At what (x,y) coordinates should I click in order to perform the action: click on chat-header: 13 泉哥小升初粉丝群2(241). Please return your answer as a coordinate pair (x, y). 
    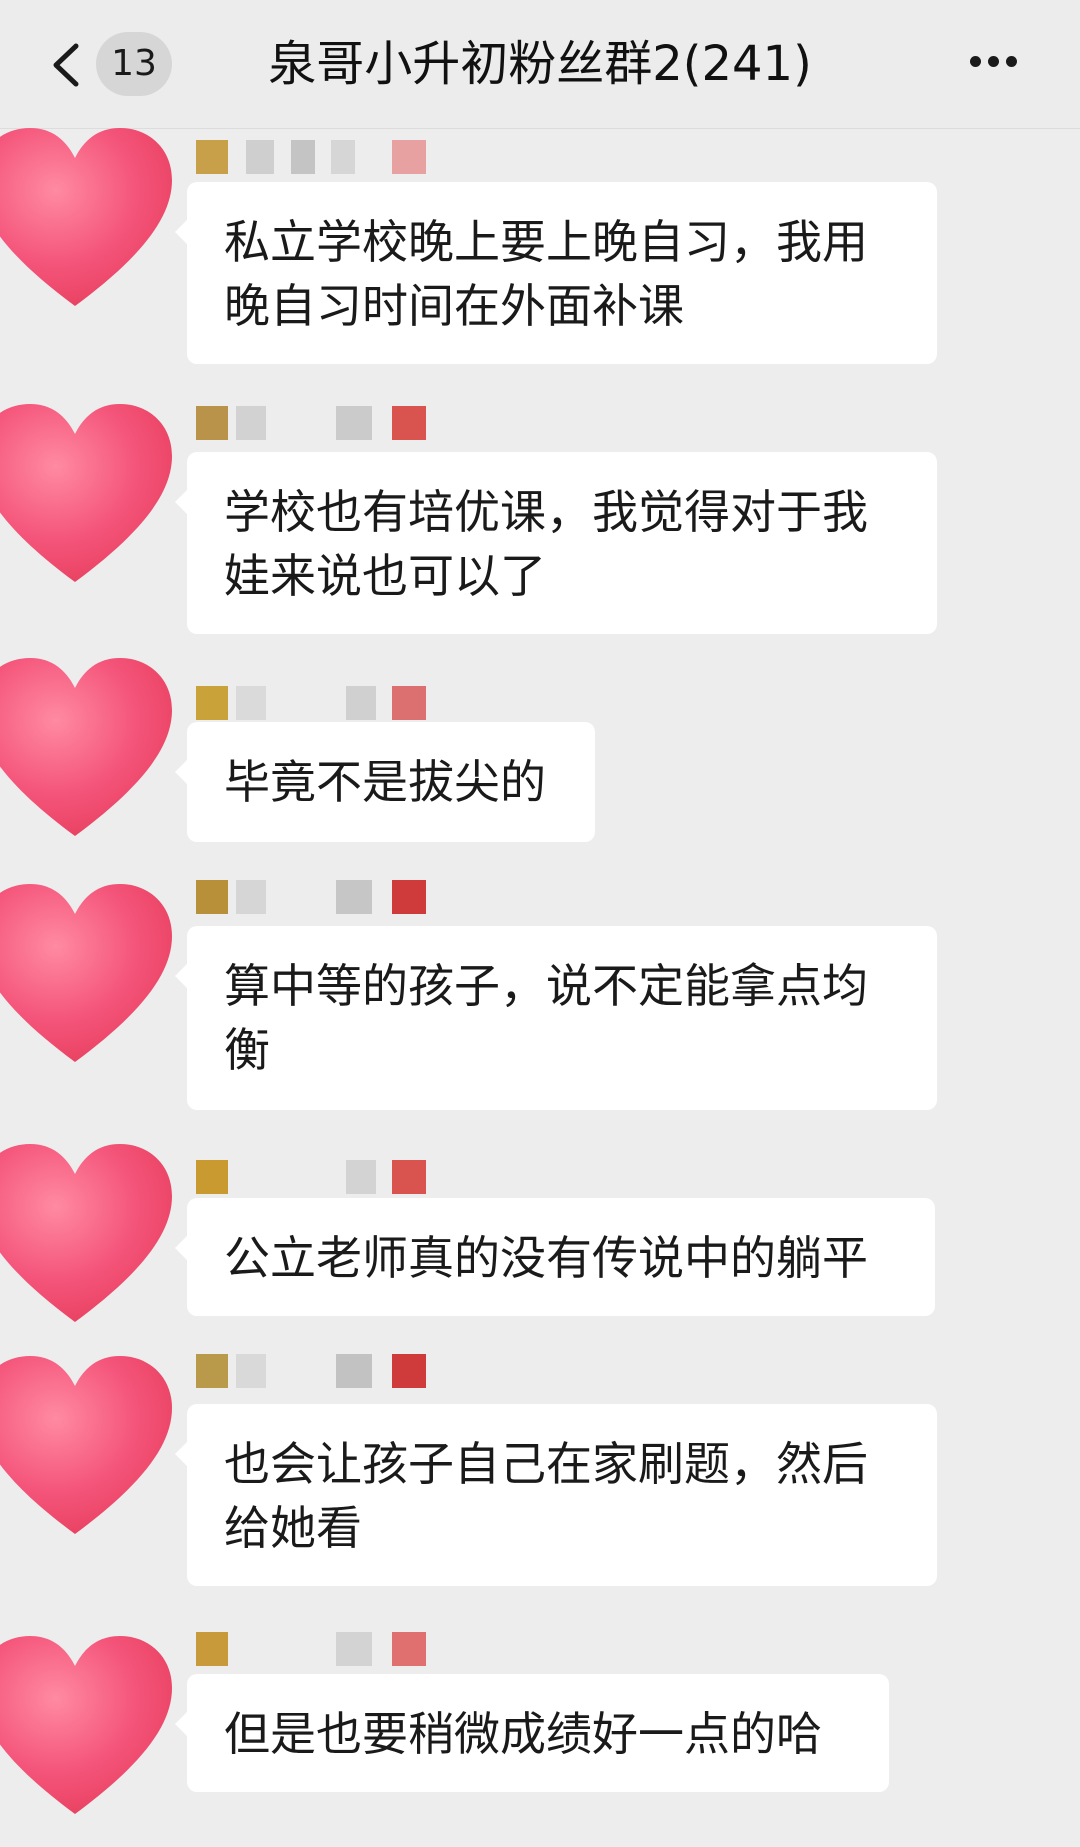
    Looking at the image, I should click on (540, 64).